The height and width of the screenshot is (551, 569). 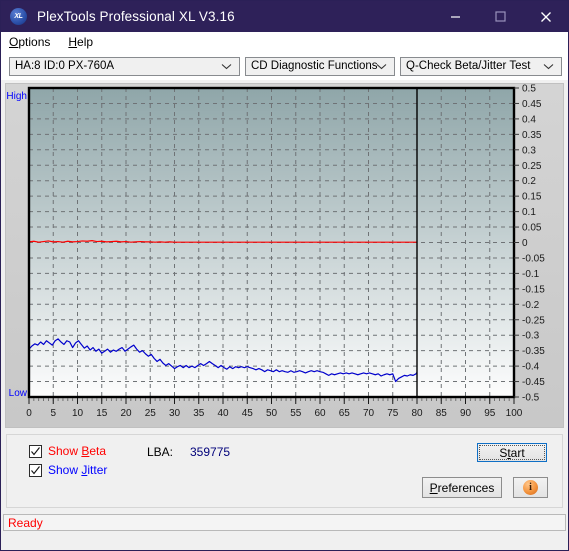 What do you see at coordinates (18, 16) in the screenshot?
I see `plextools-logo-icon: XL` at bounding box center [18, 16].